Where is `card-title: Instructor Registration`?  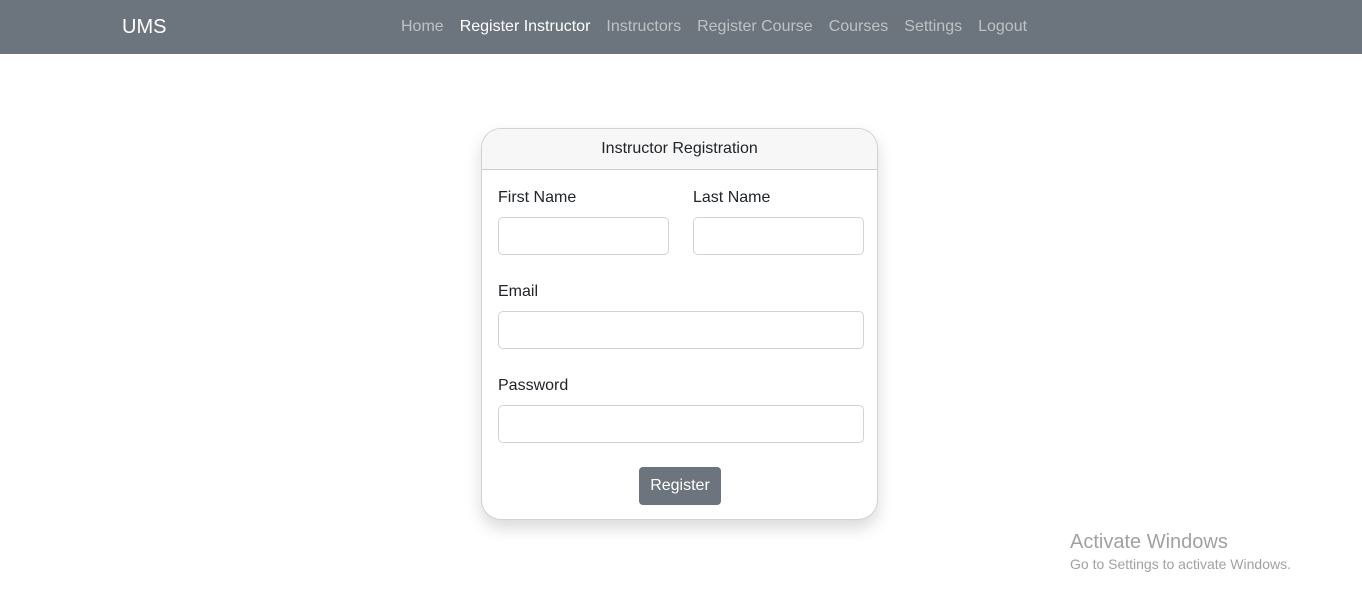
card-title: Instructor Registration is located at coordinates (679, 149).